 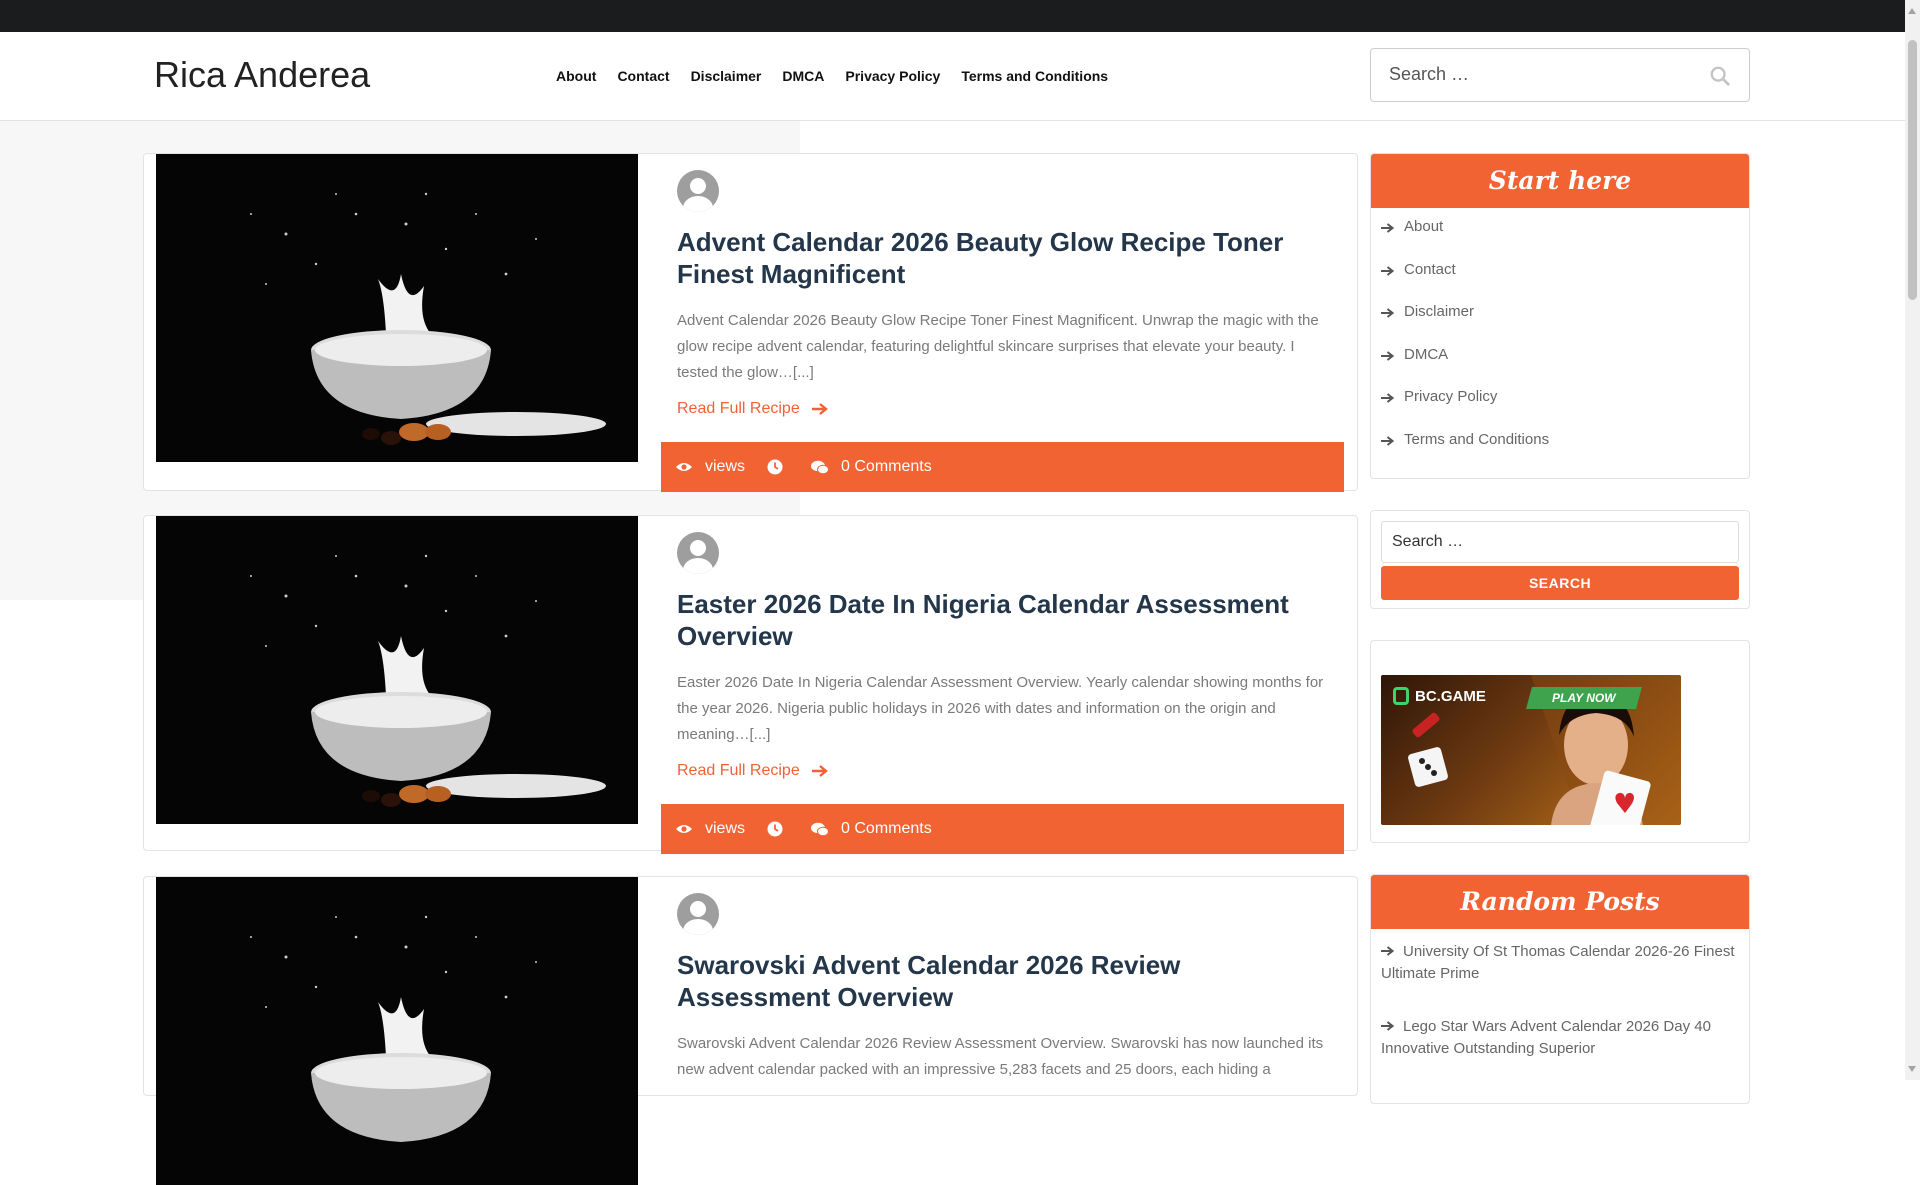 I want to click on scrollbar-thumb, so click(x=1912, y=170).